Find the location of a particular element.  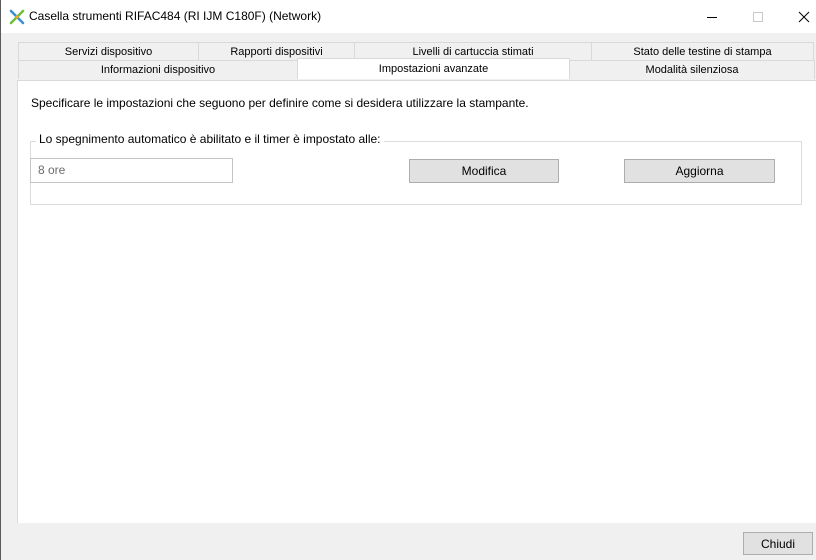

close-window-button is located at coordinates (798, 16).